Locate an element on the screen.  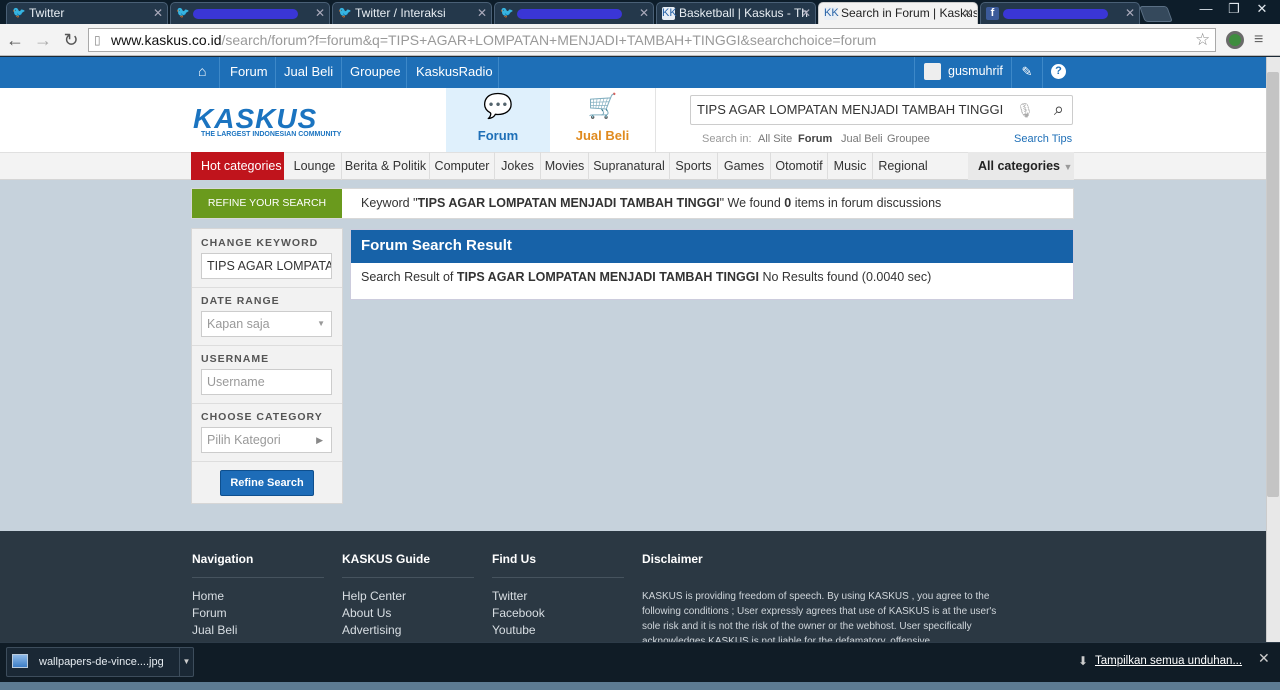
jualbeli-tab: 🛒 Jual Beli is located at coordinates (603, 120).